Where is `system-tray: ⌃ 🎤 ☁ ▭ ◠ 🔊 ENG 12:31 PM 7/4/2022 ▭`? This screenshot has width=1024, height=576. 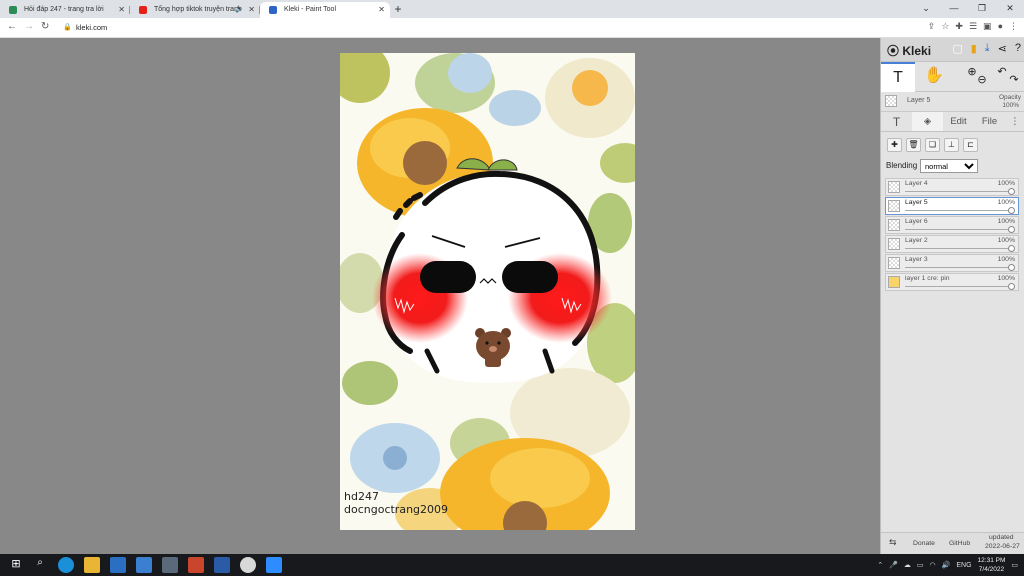
system-tray: ⌃ 🎤 ☁ ▭ ◠ 🔊 ENG 12:31 PM 7/4/2022 ▭ is located at coordinates (947, 565).